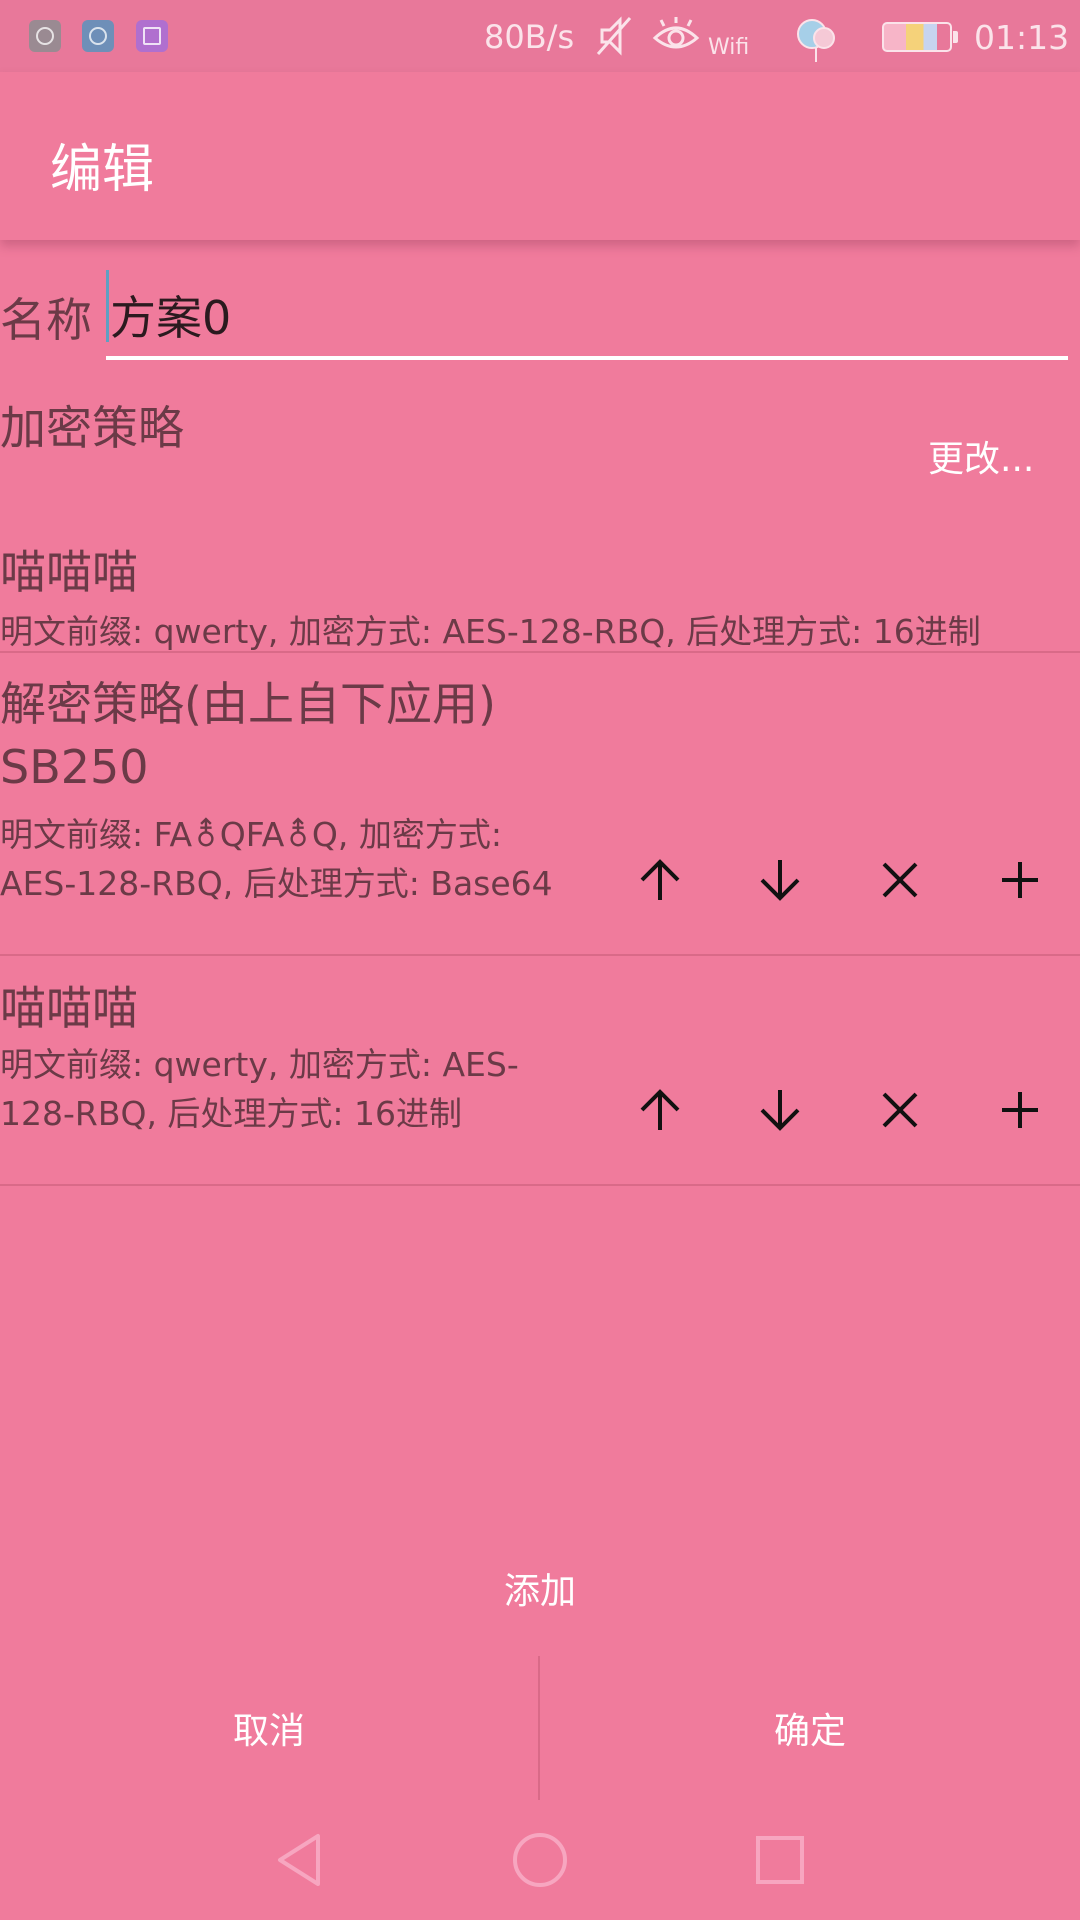 The width and height of the screenshot is (1080, 1920). I want to click on name-input-value: 方案0, so click(170, 315).